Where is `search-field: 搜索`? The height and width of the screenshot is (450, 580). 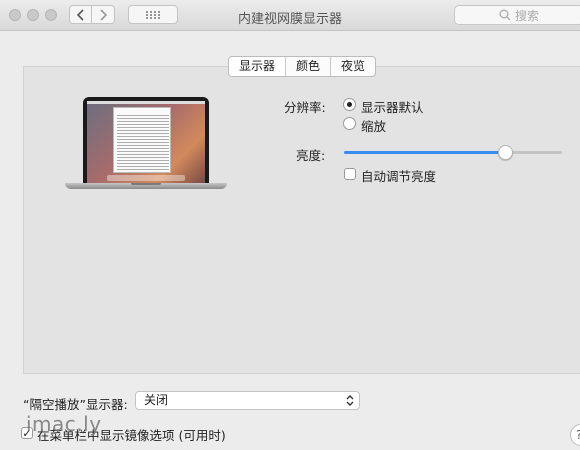 search-field: 搜索 is located at coordinates (517, 15).